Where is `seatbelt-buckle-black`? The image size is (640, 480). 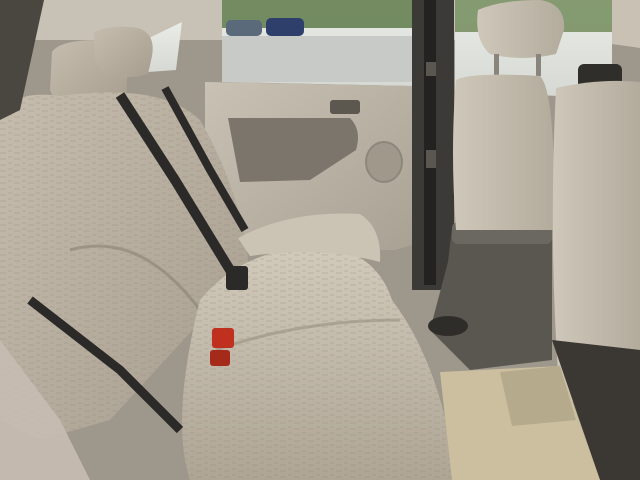
seatbelt-buckle-black is located at coordinates (237, 278).